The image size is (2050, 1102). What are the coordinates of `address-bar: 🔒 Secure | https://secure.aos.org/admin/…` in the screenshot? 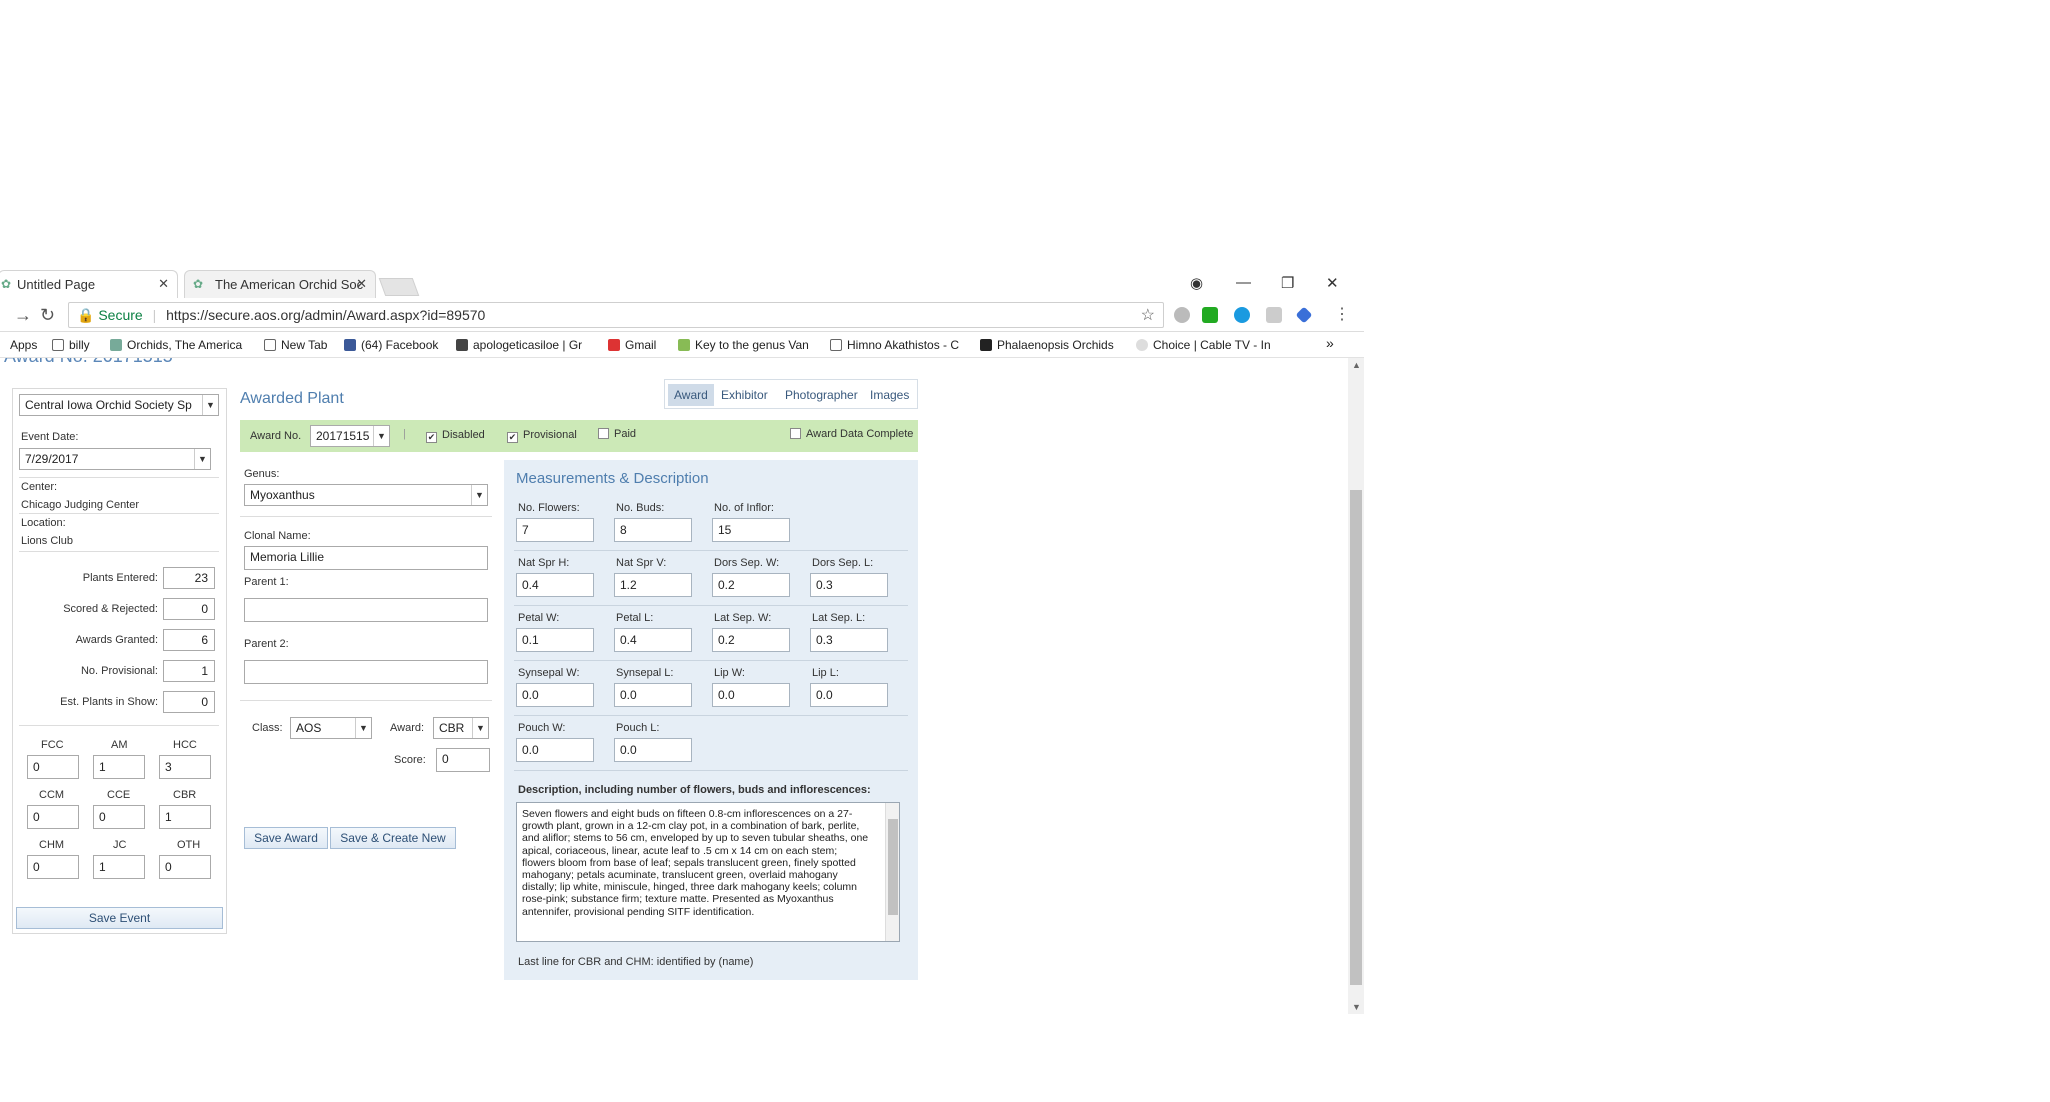 It's located at (616, 315).